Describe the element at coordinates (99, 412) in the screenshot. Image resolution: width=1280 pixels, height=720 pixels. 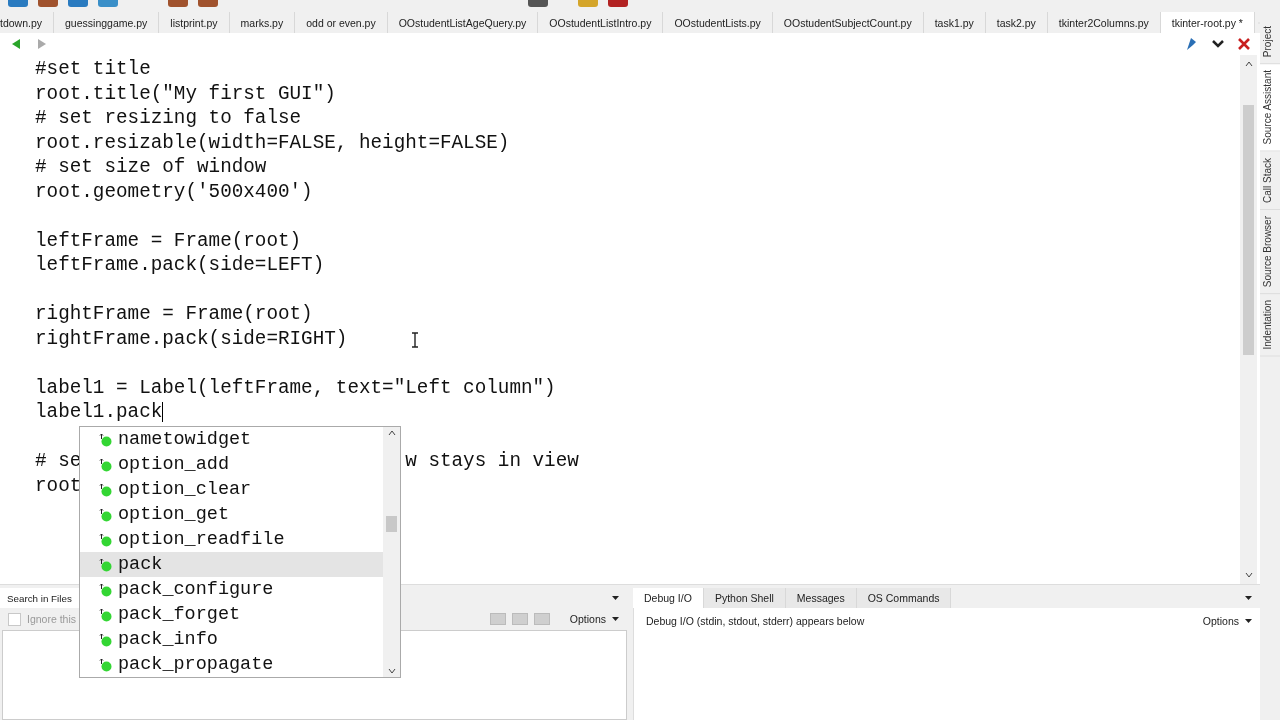
I see `code-line: label1.pack` at that location.